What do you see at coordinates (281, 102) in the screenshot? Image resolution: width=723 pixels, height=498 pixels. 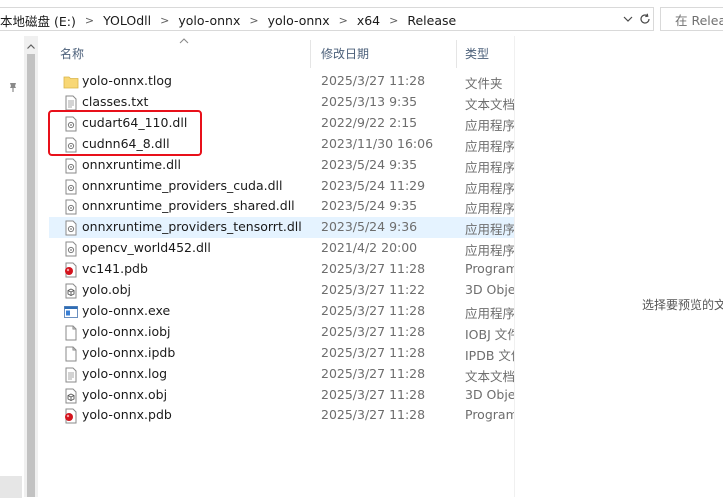 I see `file-row: classes.txt 2025/3/13 9:35 文本文档` at bounding box center [281, 102].